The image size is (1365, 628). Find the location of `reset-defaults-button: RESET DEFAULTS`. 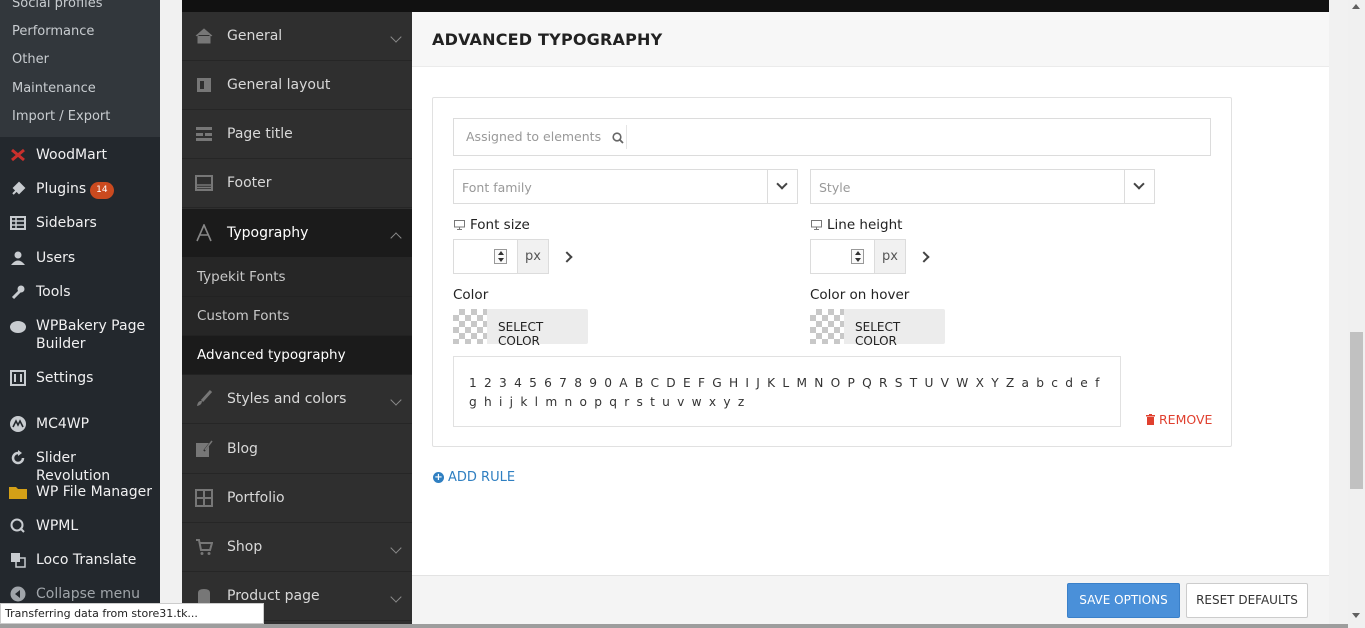

reset-defaults-button: RESET DEFAULTS is located at coordinates (1247, 600).